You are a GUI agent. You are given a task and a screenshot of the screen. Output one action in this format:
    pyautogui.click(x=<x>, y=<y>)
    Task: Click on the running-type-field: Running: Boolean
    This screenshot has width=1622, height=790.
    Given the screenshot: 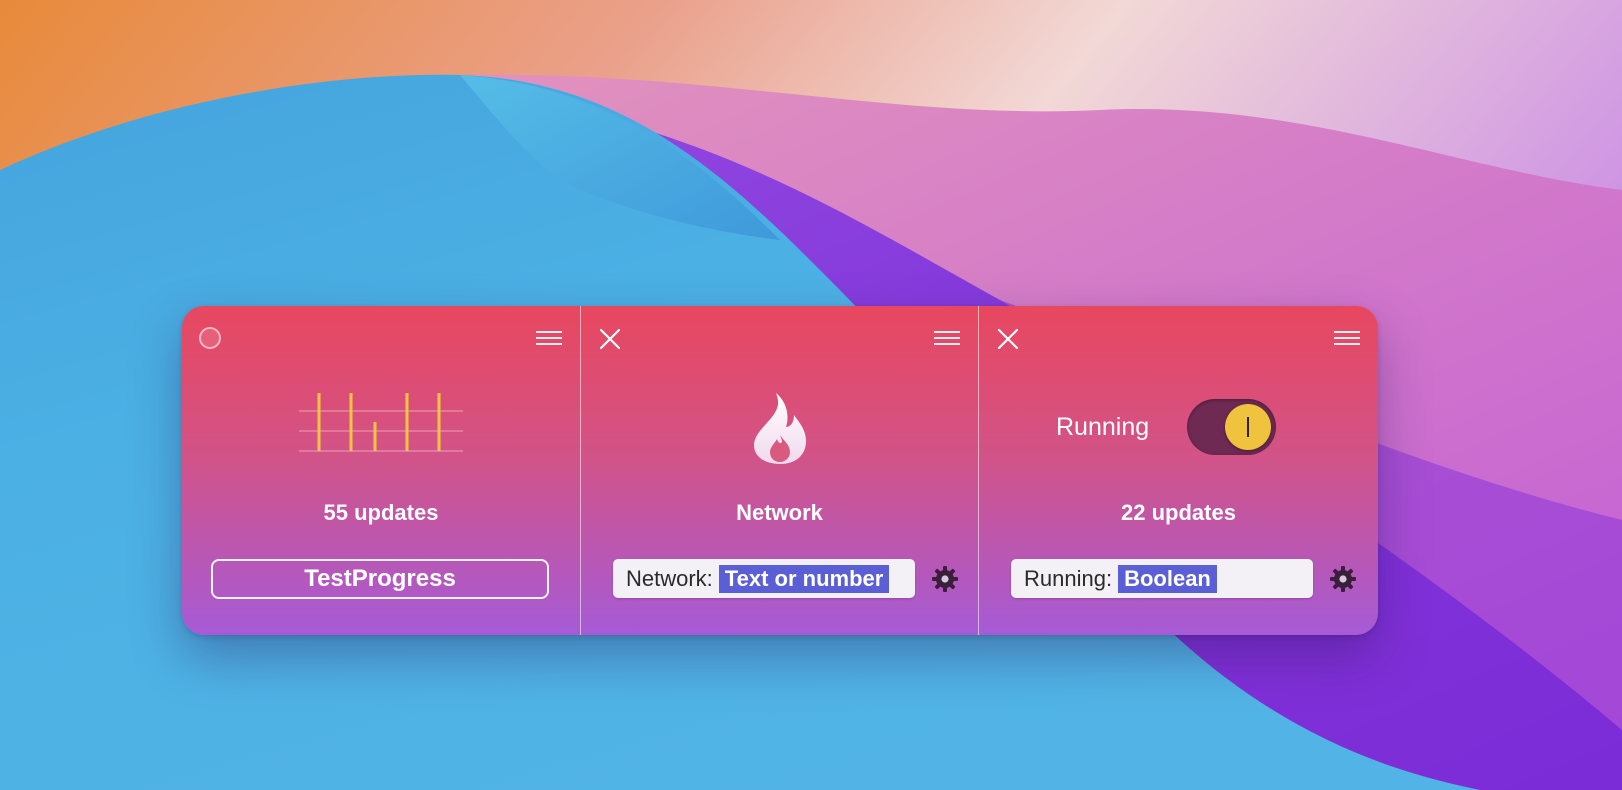 What is the action you would take?
    pyautogui.click(x=1162, y=578)
    